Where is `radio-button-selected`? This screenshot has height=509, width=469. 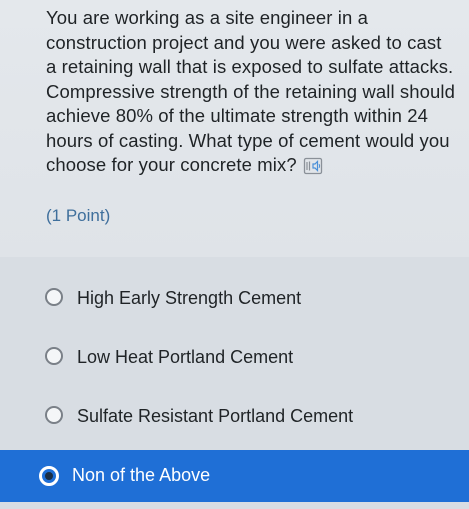 radio-button-selected is located at coordinates (49, 476).